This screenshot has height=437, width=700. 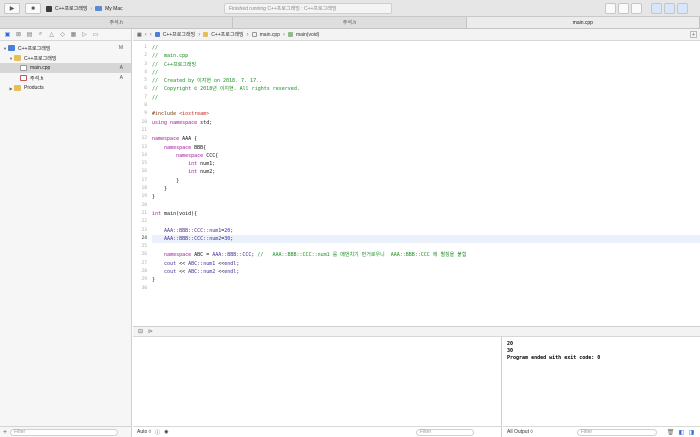 What do you see at coordinates (157, 432) in the screenshot?
I see `info-icon: ⓘ` at bounding box center [157, 432].